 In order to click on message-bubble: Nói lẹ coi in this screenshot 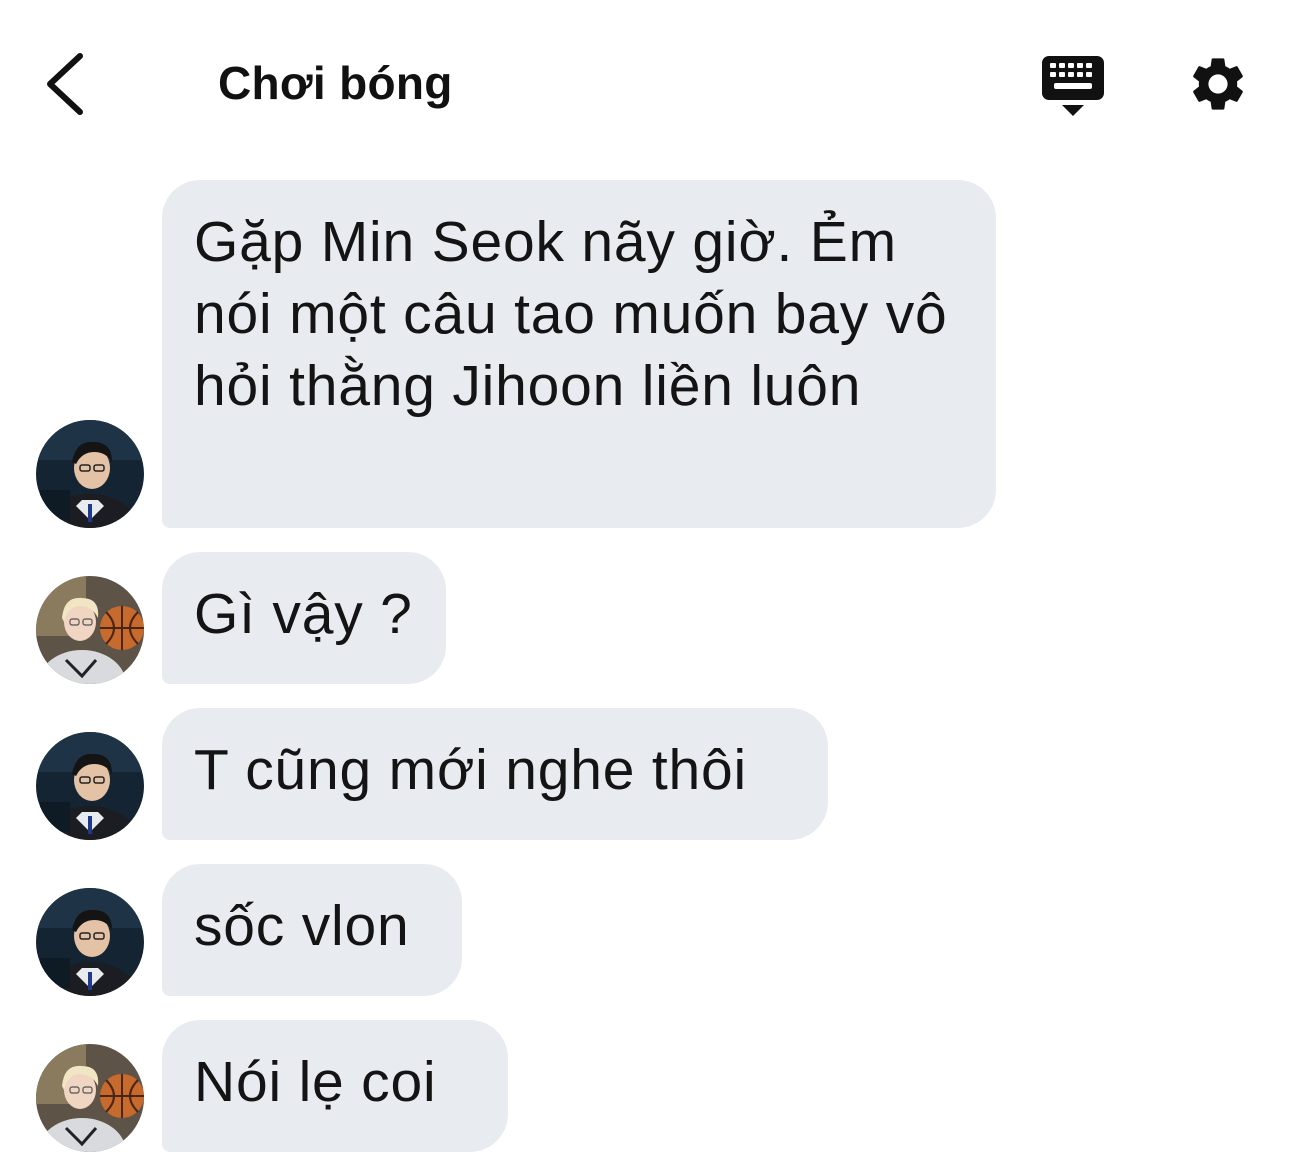, I will do `click(335, 1086)`.